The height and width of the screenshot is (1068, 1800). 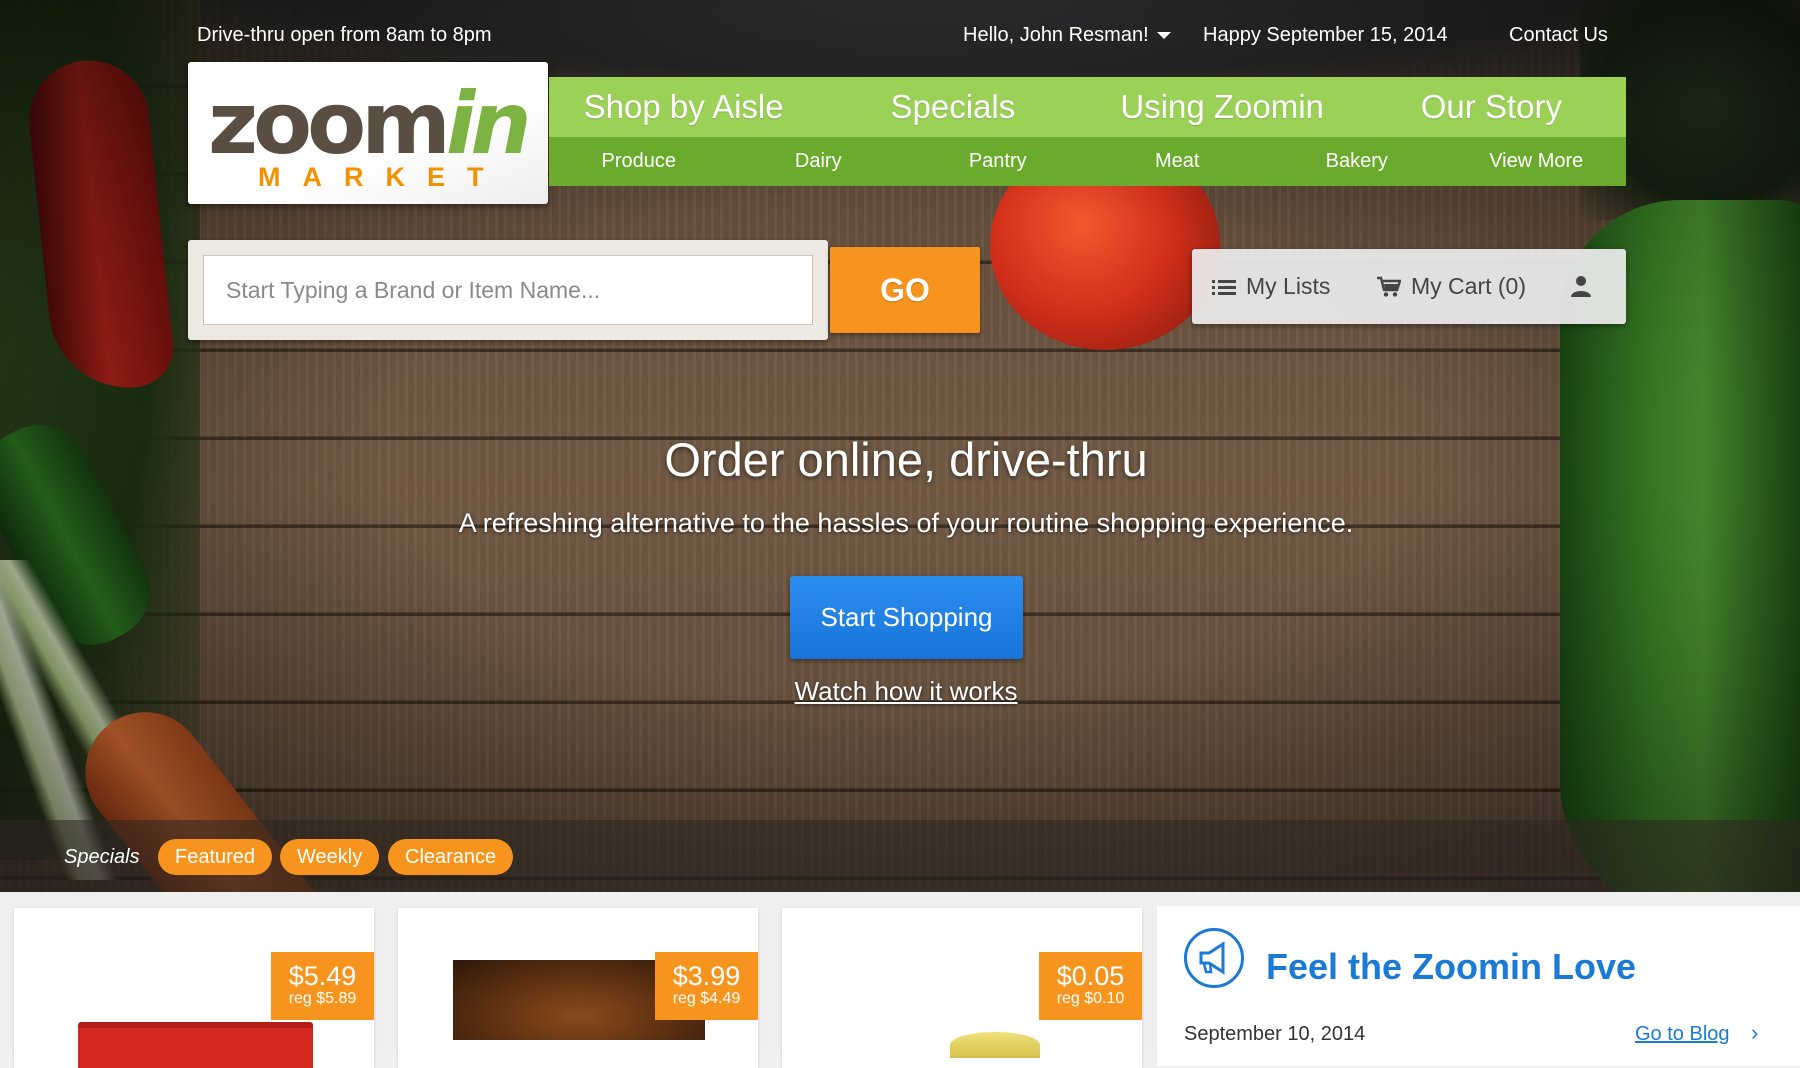 What do you see at coordinates (344, 35) in the screenshot?
I see `drive-thru-hours: Drive-thru open from 8am to 8pm` at bounding box center [344, 35].